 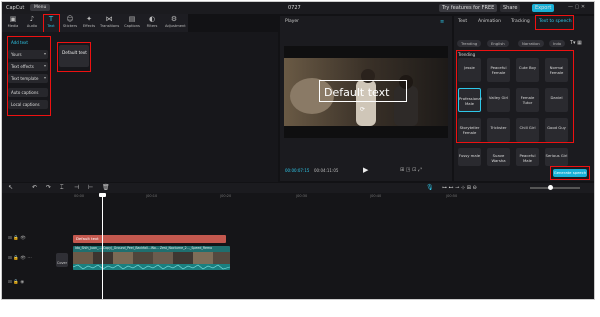 I want to click on tab-stickers: ☺ Stickers, so click(x=70, y=23).